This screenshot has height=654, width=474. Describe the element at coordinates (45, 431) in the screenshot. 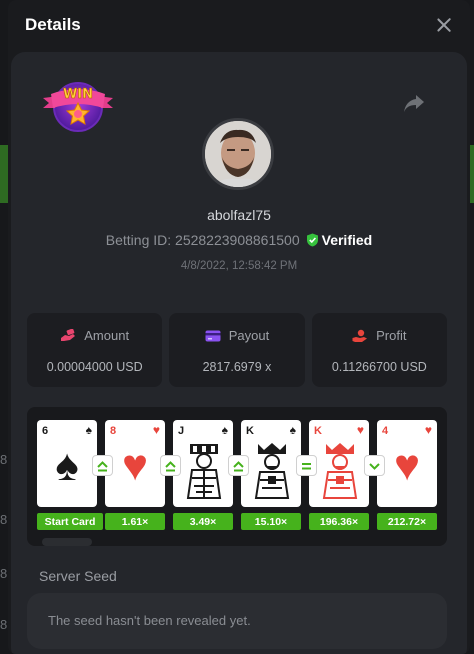

I see `card-rank: 6` at that location.